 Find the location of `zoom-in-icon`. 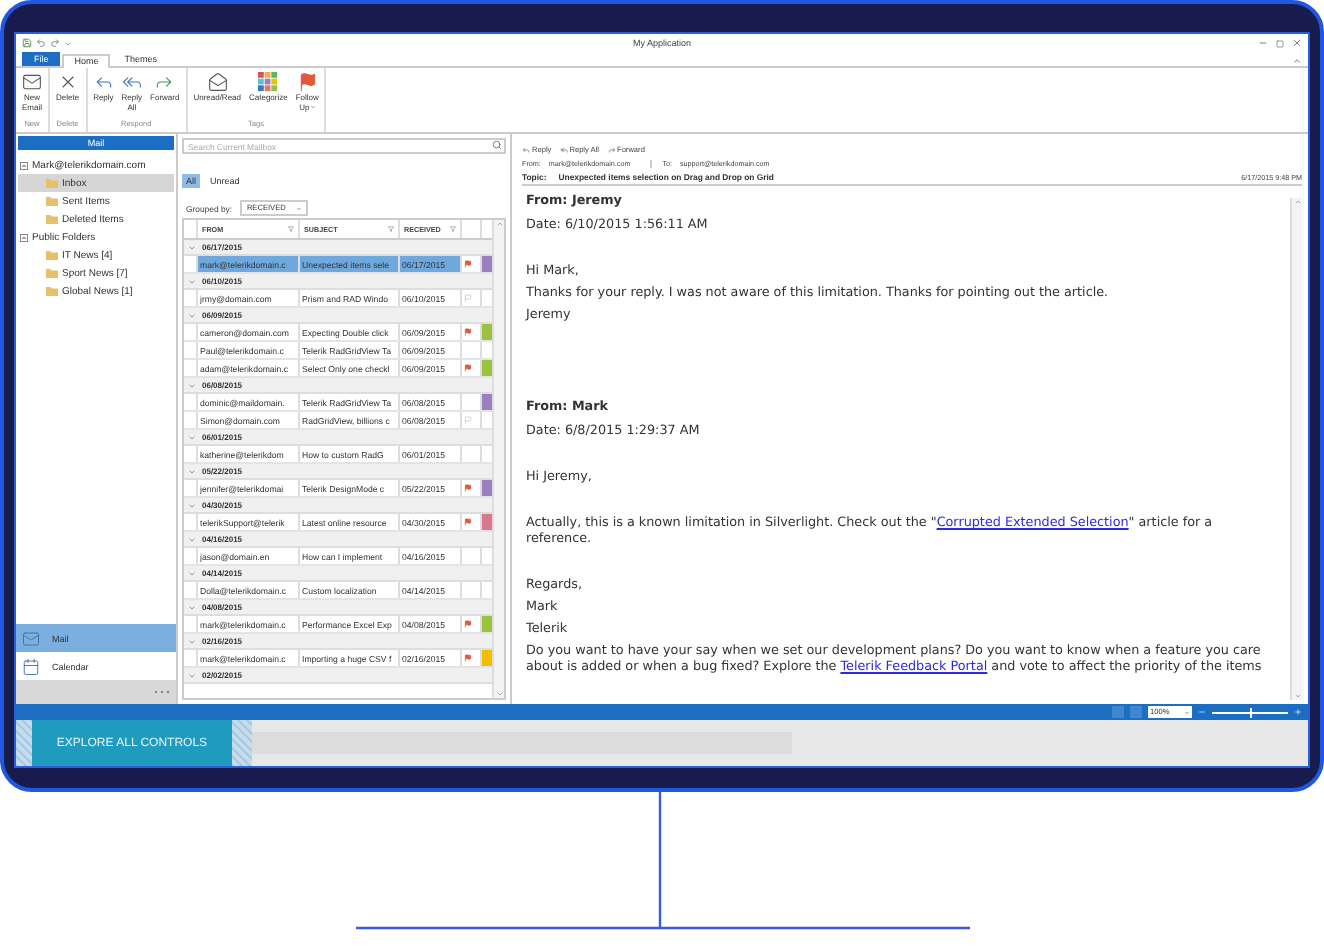

zoom-in-icon is located at coordinates (1298, 712).